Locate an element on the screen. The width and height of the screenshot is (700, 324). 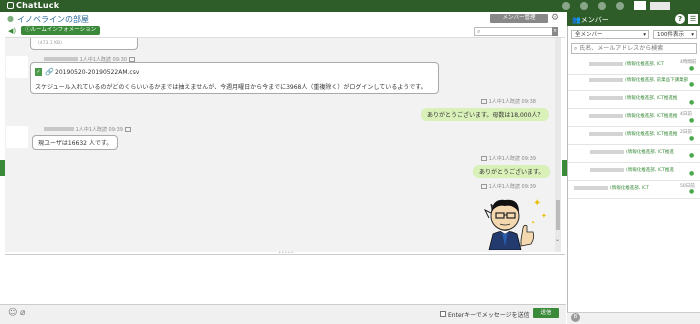
speaker-icon: ◀) is located at coordinates (12, 31).